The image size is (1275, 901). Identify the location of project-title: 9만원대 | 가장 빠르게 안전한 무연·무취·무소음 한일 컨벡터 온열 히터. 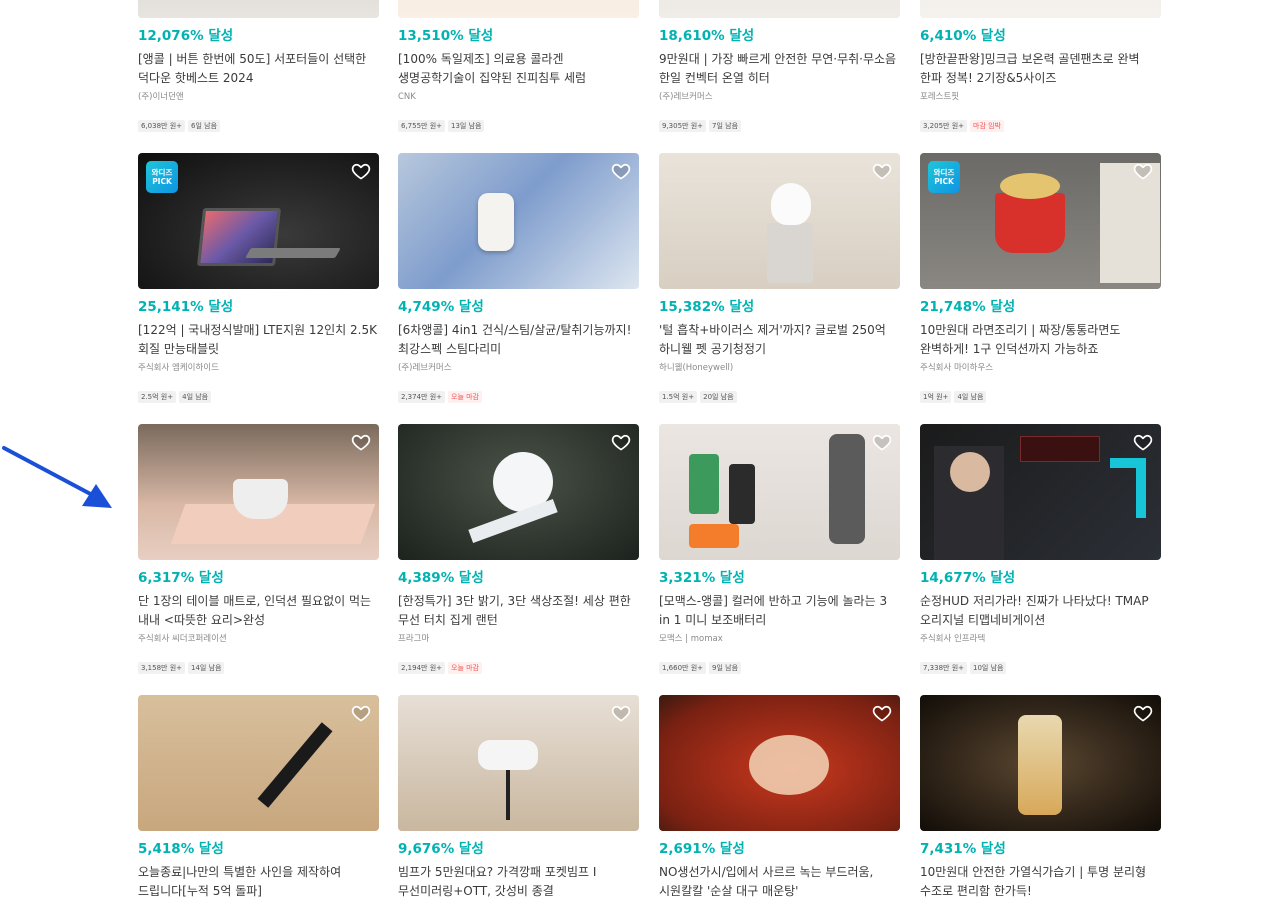
(779, 69).